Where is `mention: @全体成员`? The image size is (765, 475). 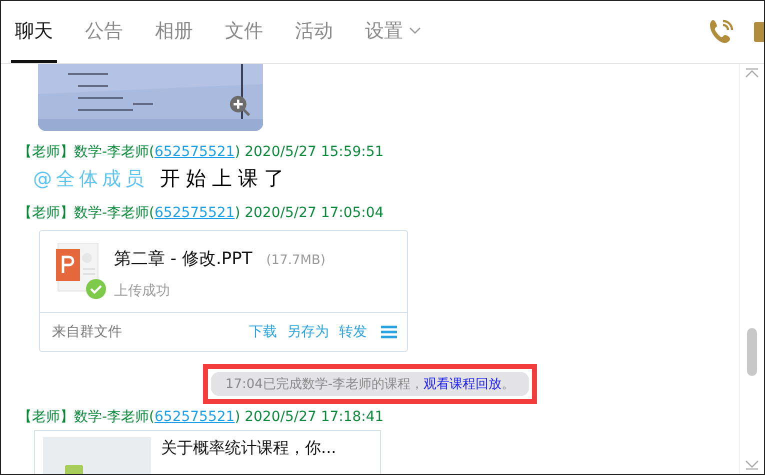 mention: @全体成员 is located at coordinates (90, 179).